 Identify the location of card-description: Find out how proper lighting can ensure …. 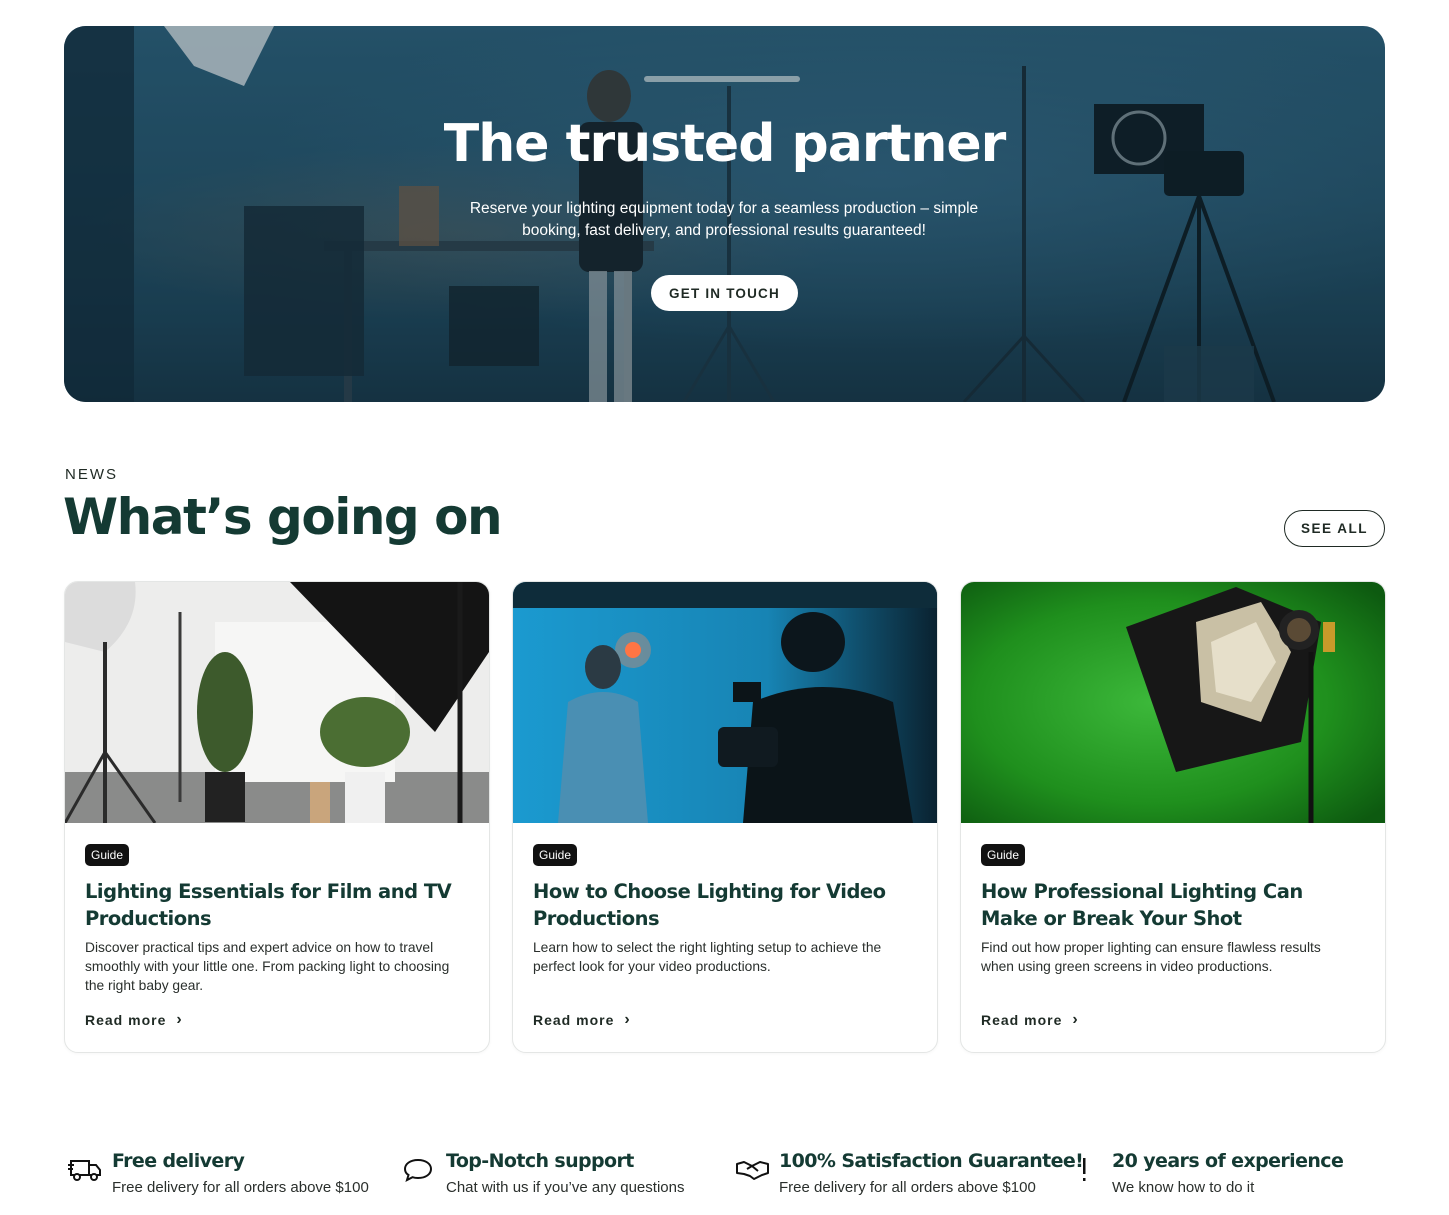
(1151, 957).